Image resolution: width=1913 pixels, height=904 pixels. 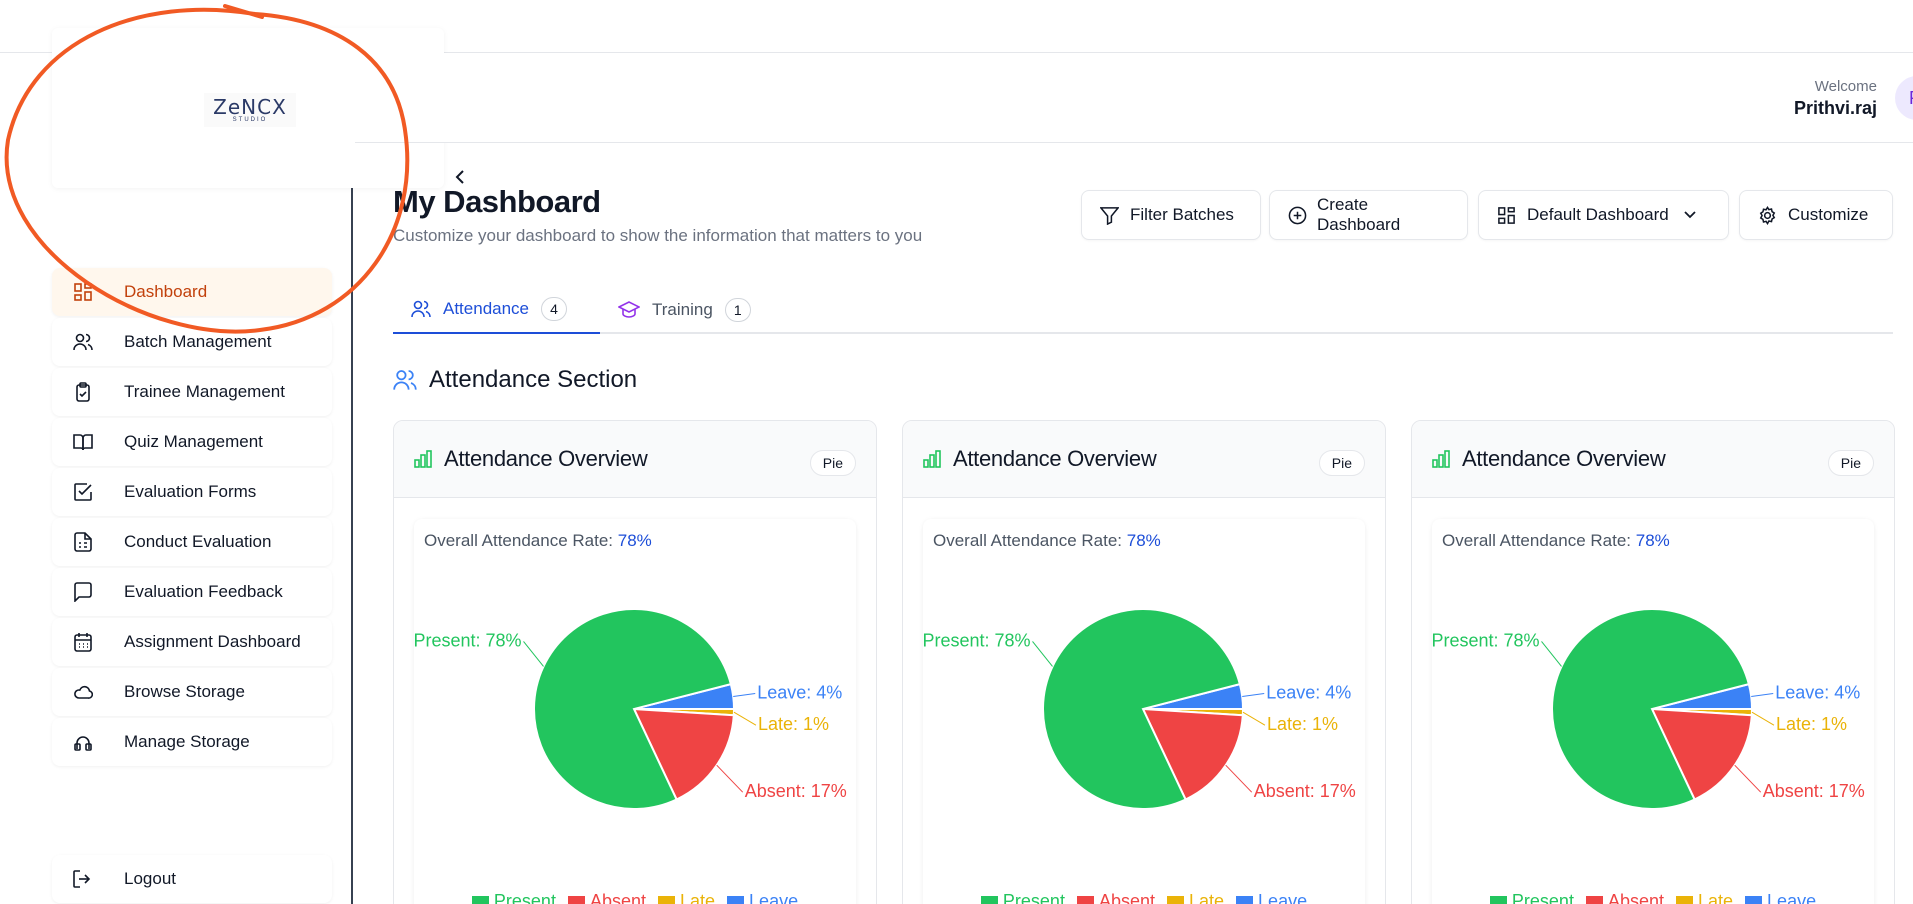 What do you see at coordinates (192, 542) in the screenshot?
I see `sidebar-item-conduct-evaluation: Conduct Evaluation` at bounding box center [192, 542].